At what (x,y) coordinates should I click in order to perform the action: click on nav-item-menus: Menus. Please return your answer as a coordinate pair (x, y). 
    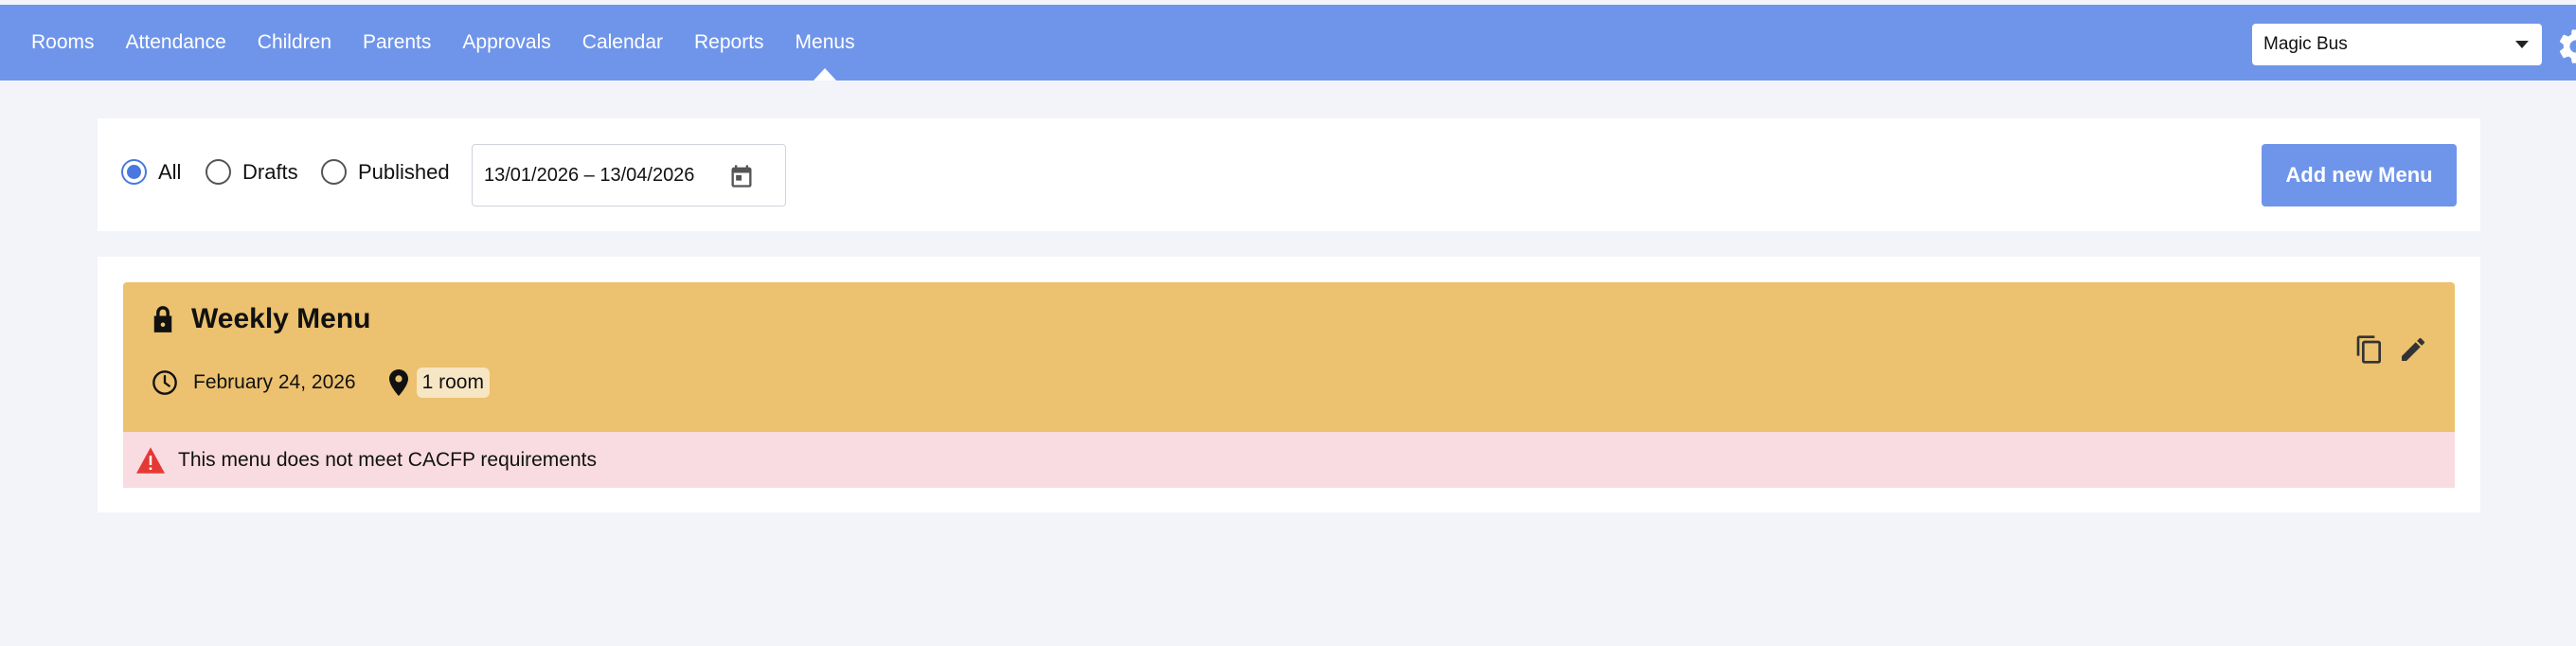
    Looking at the image, I should click on (825, 42).